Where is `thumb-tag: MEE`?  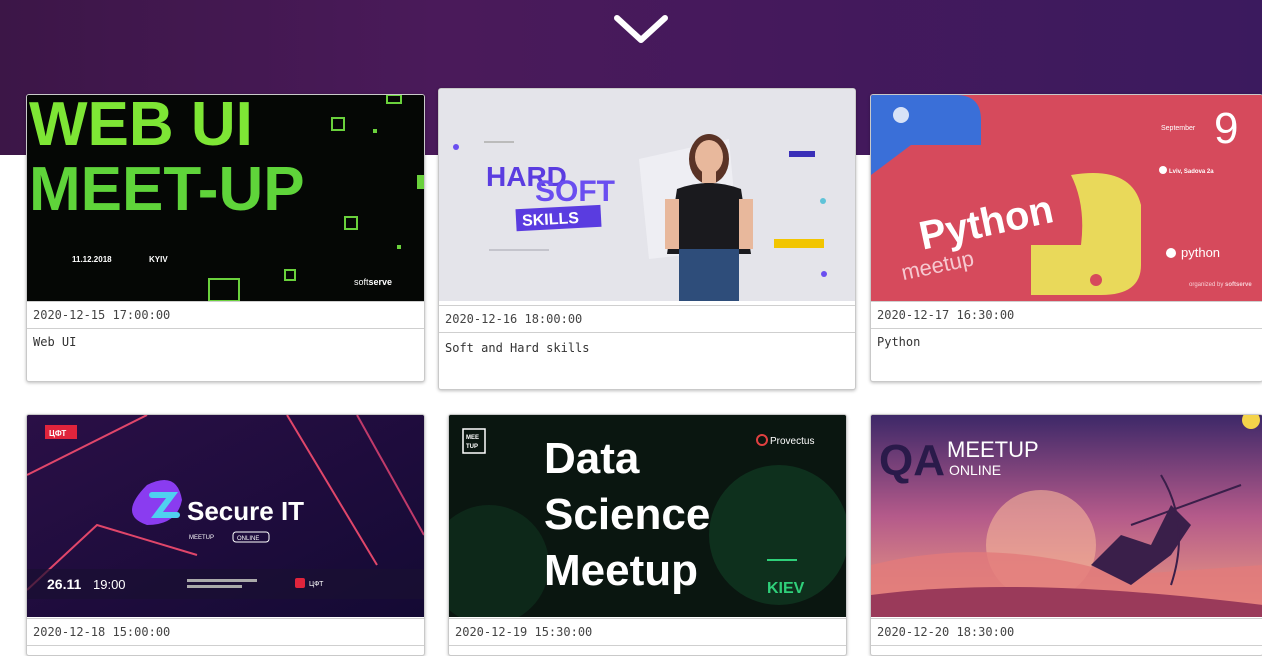
thumb-tag: MEE is located at coordinates (472, 438).